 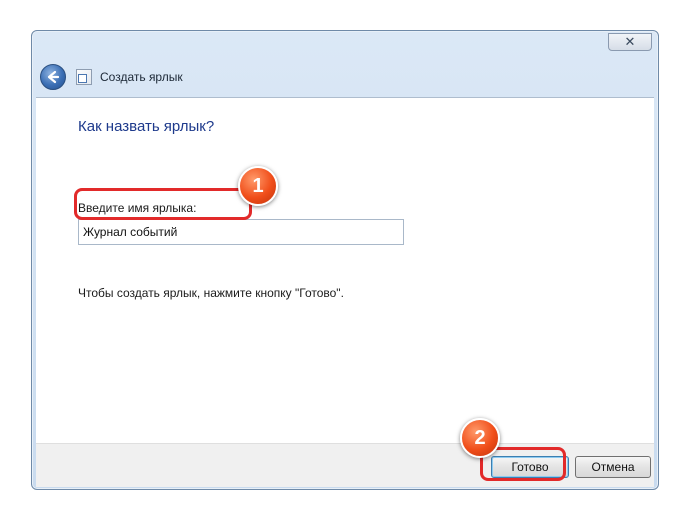 What do you see at coordinates (258, 186) in the screenshot?
I see `step-marker-1: 1` at bounding box center [258, 186].